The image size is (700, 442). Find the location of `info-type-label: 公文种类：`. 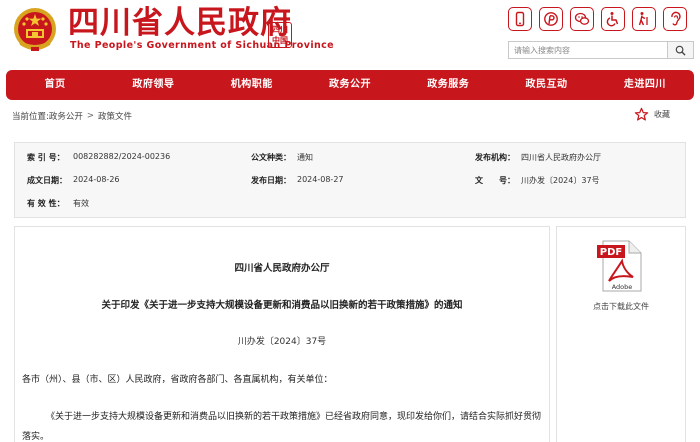

info-type-label: 公文种类： is located at coordinates (271, 157).